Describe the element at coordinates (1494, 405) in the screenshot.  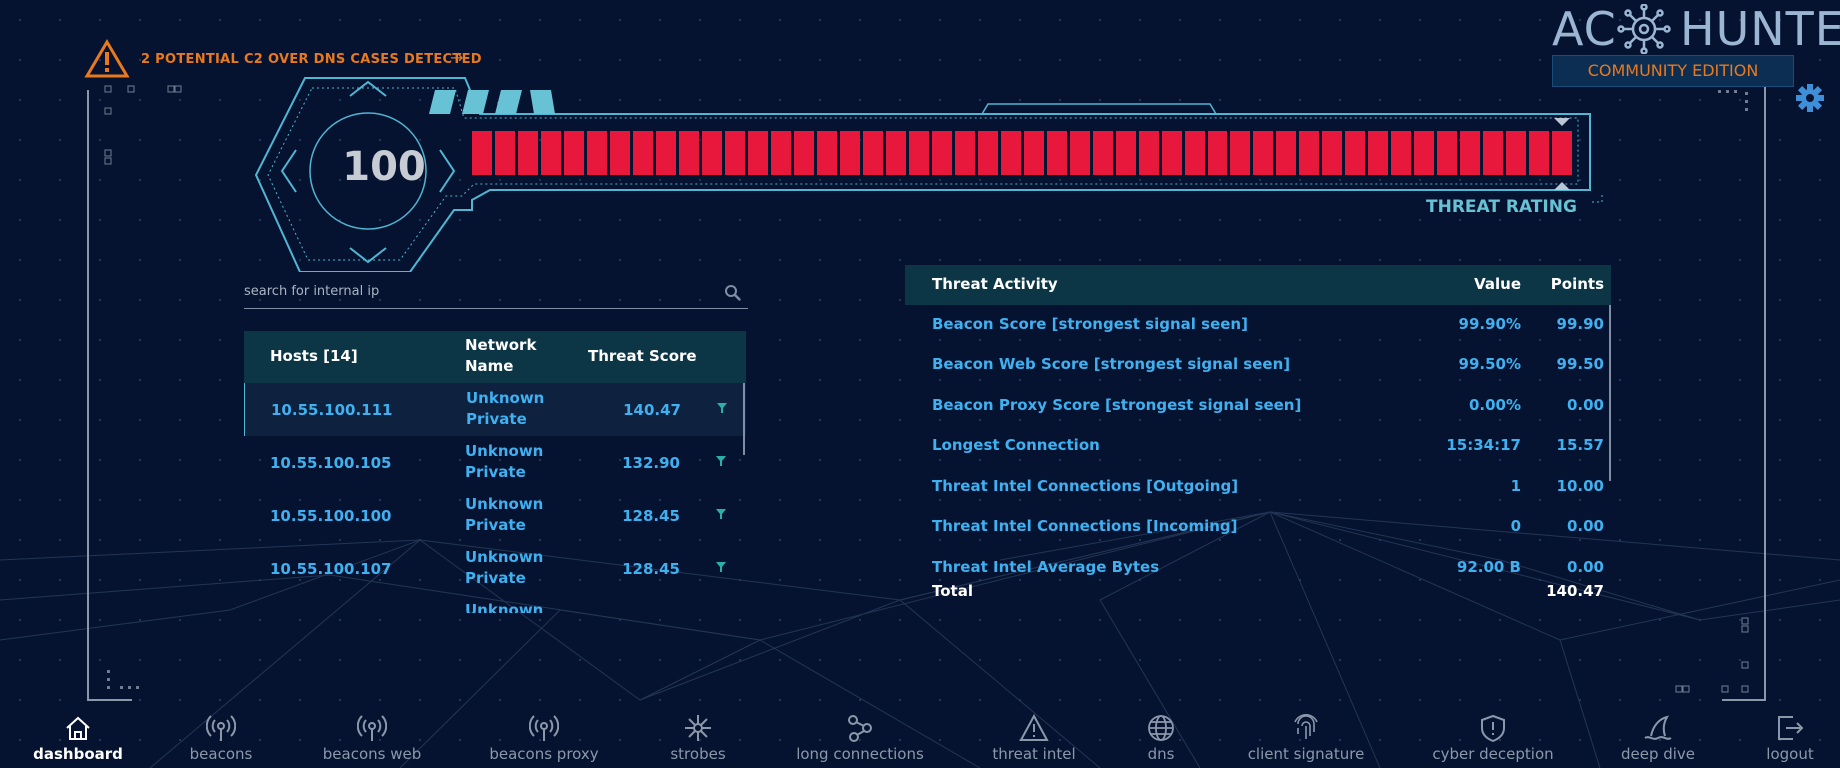
I see `activity-value: 0.00%` at that location.